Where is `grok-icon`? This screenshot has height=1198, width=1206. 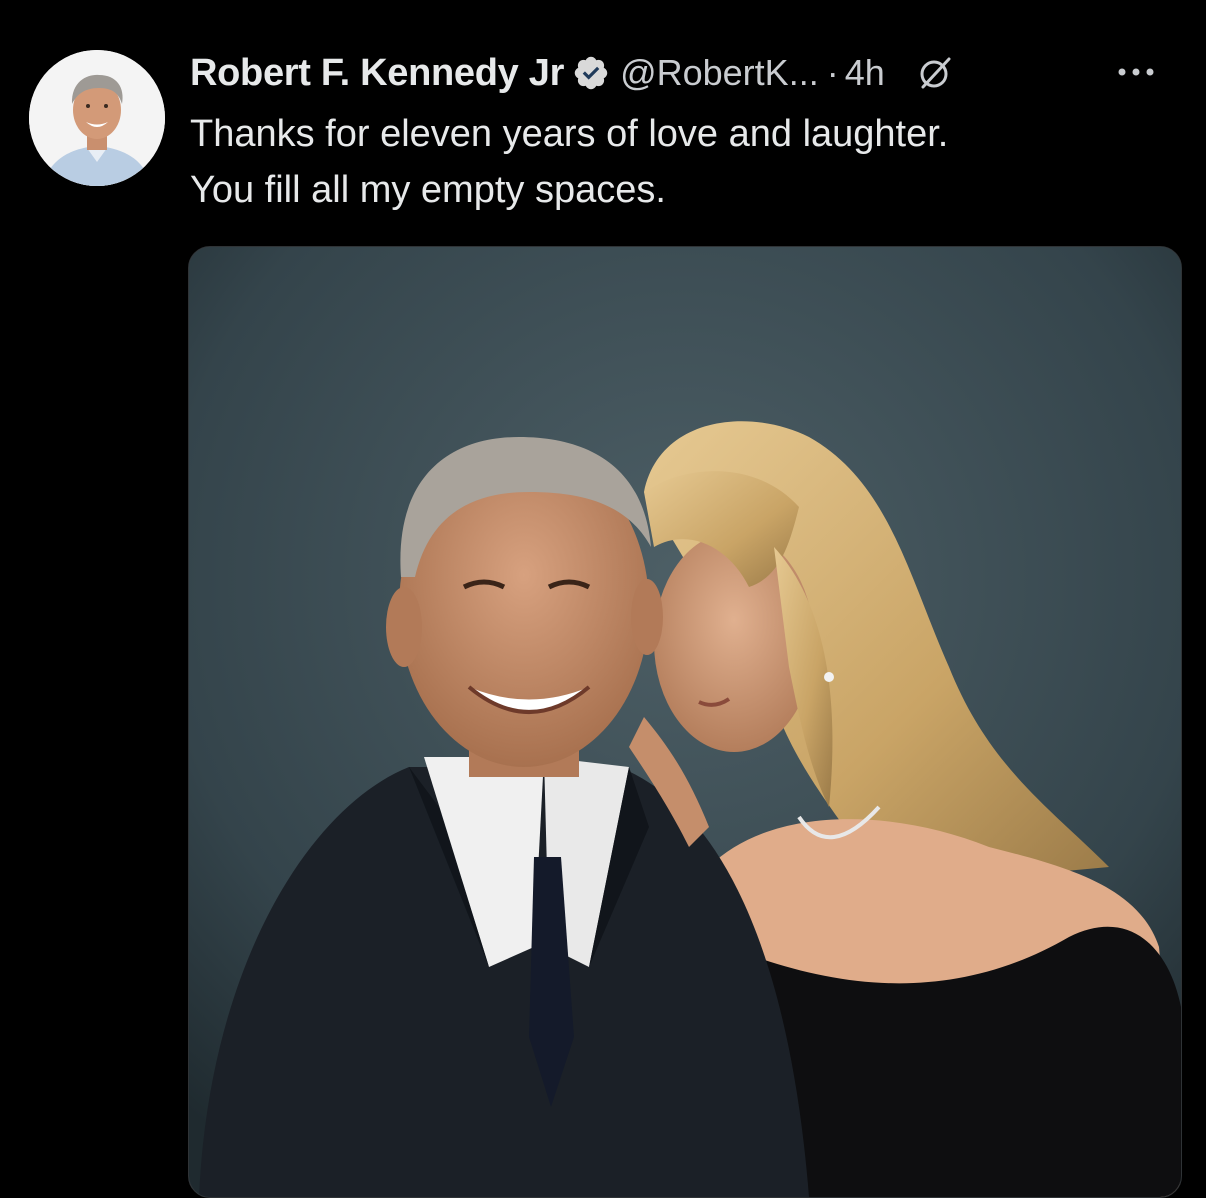
grok-icon is located at coordinates (935, 73).